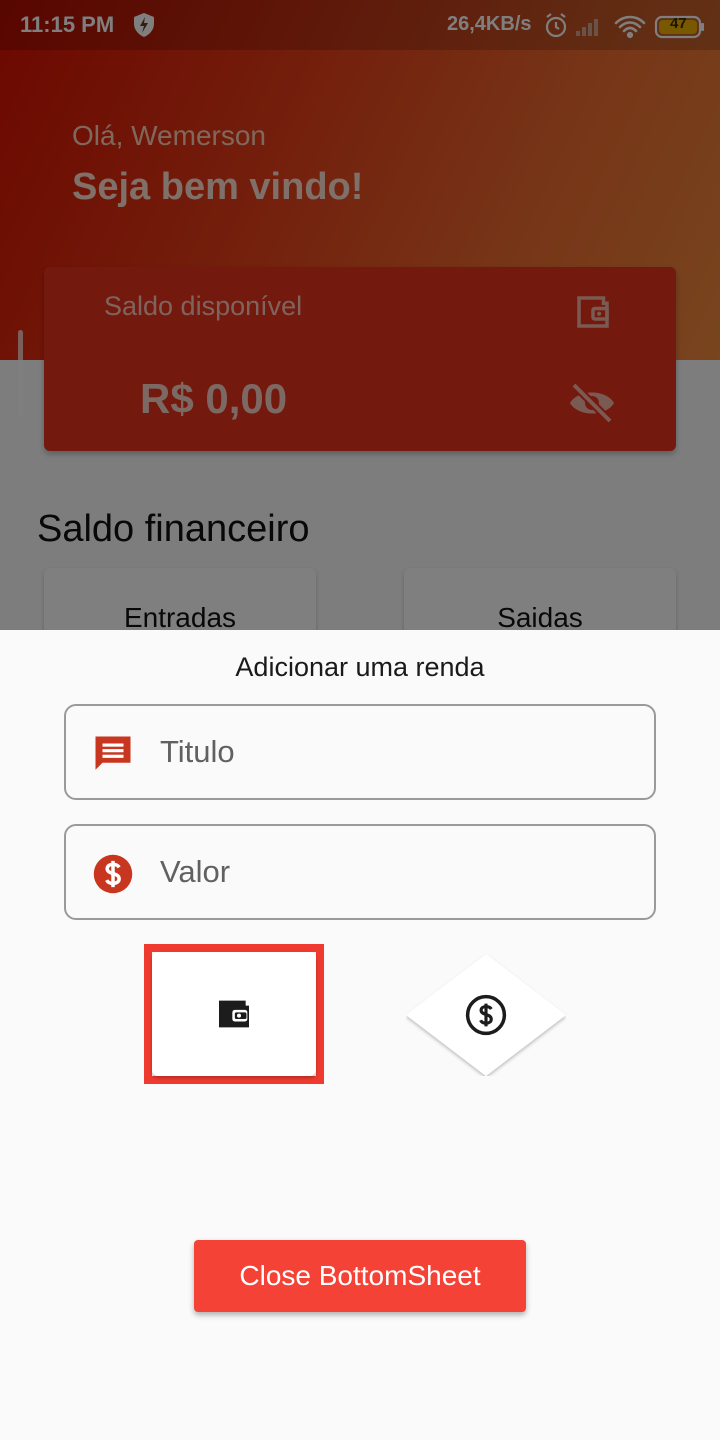 This screenshot has height=1440, width=720. Describe the element at coordinates (395, 872) in the screenshot. I see `value-input` at that location.